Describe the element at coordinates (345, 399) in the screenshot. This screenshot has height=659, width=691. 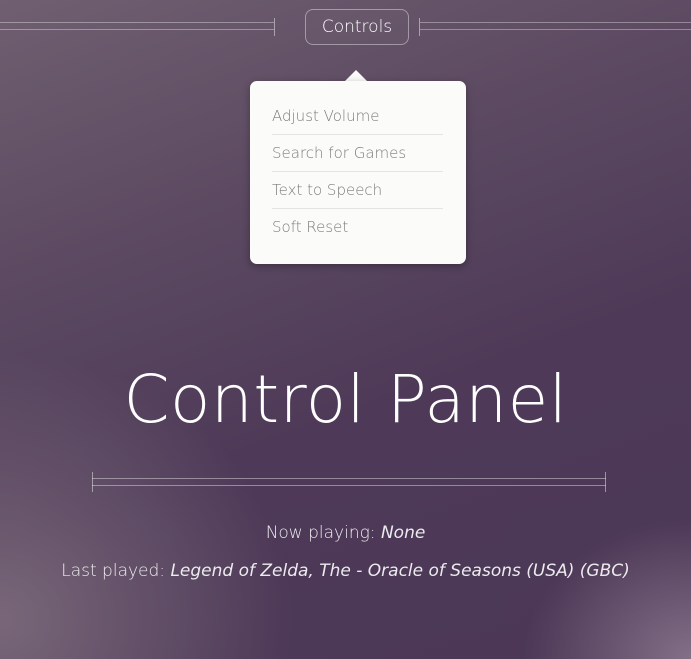
I see `page-title: Control Panel` at that location.